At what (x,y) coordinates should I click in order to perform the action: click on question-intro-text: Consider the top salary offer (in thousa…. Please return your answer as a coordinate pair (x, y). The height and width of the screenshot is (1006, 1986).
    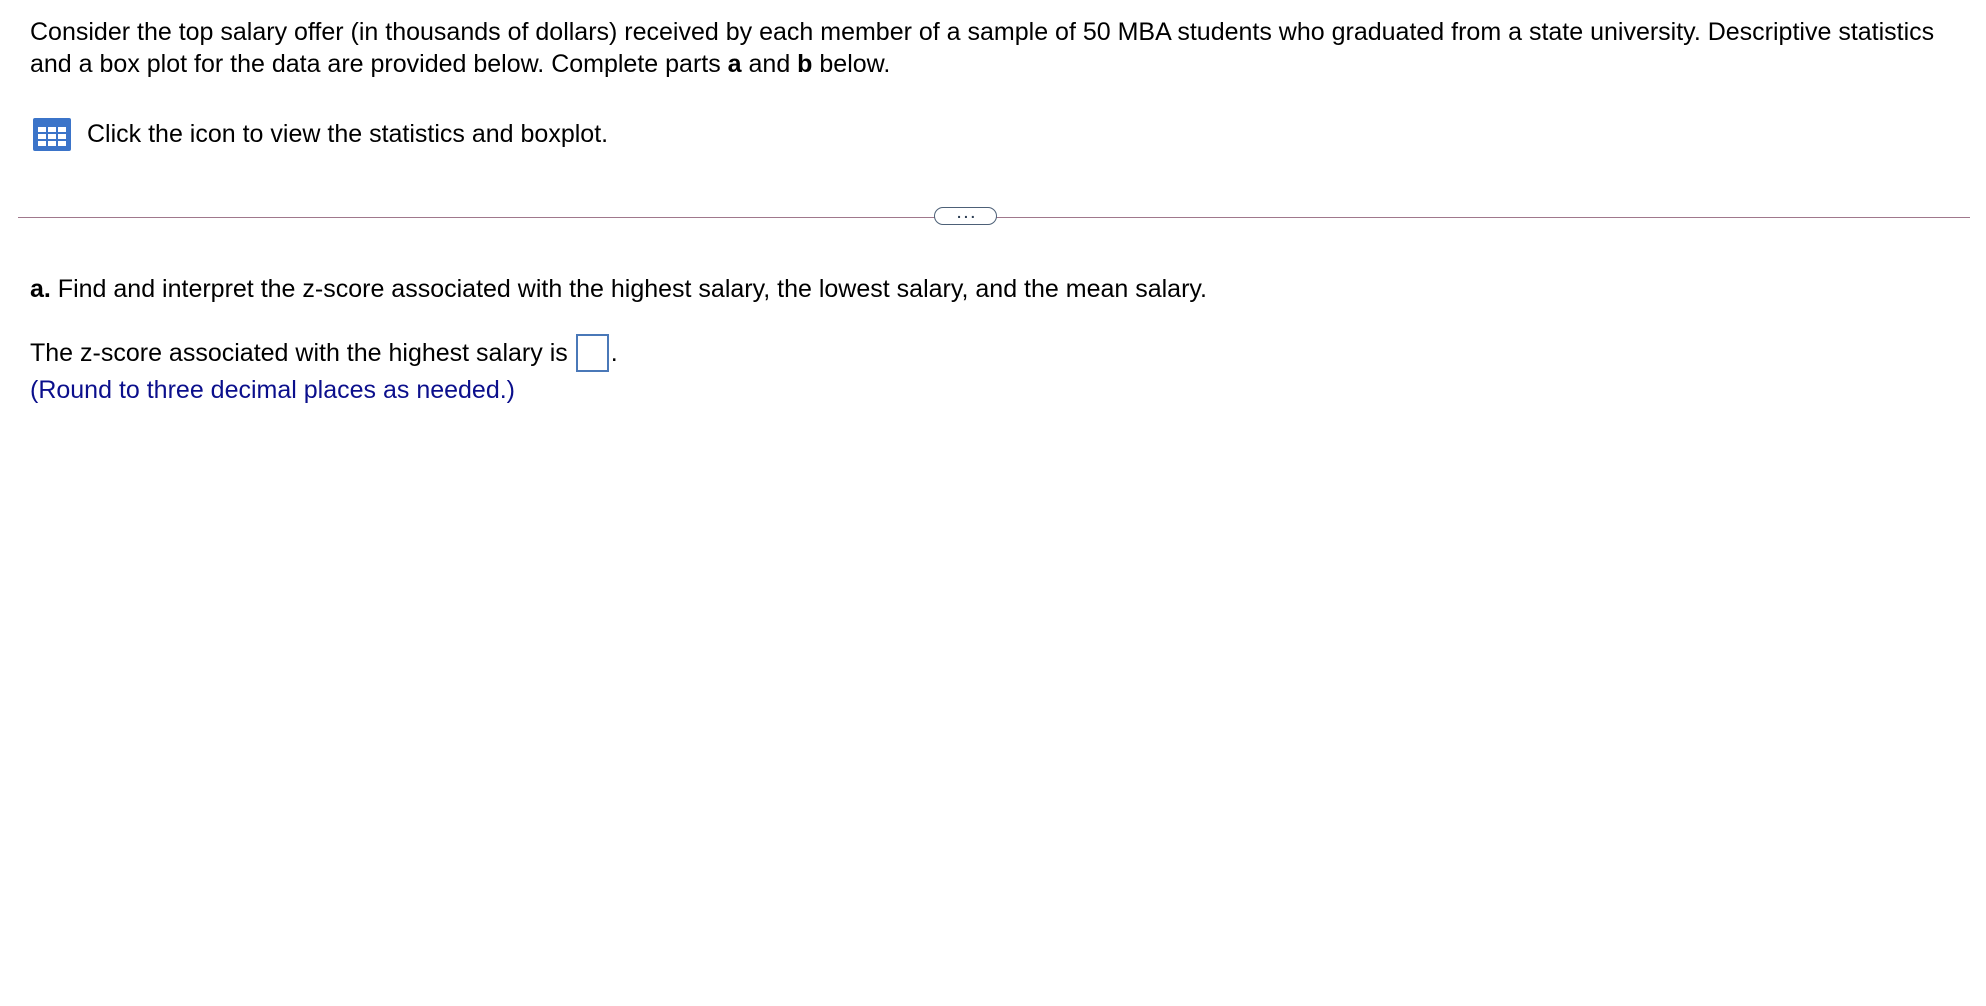
    Looking at the image, I should click on (982, 48).